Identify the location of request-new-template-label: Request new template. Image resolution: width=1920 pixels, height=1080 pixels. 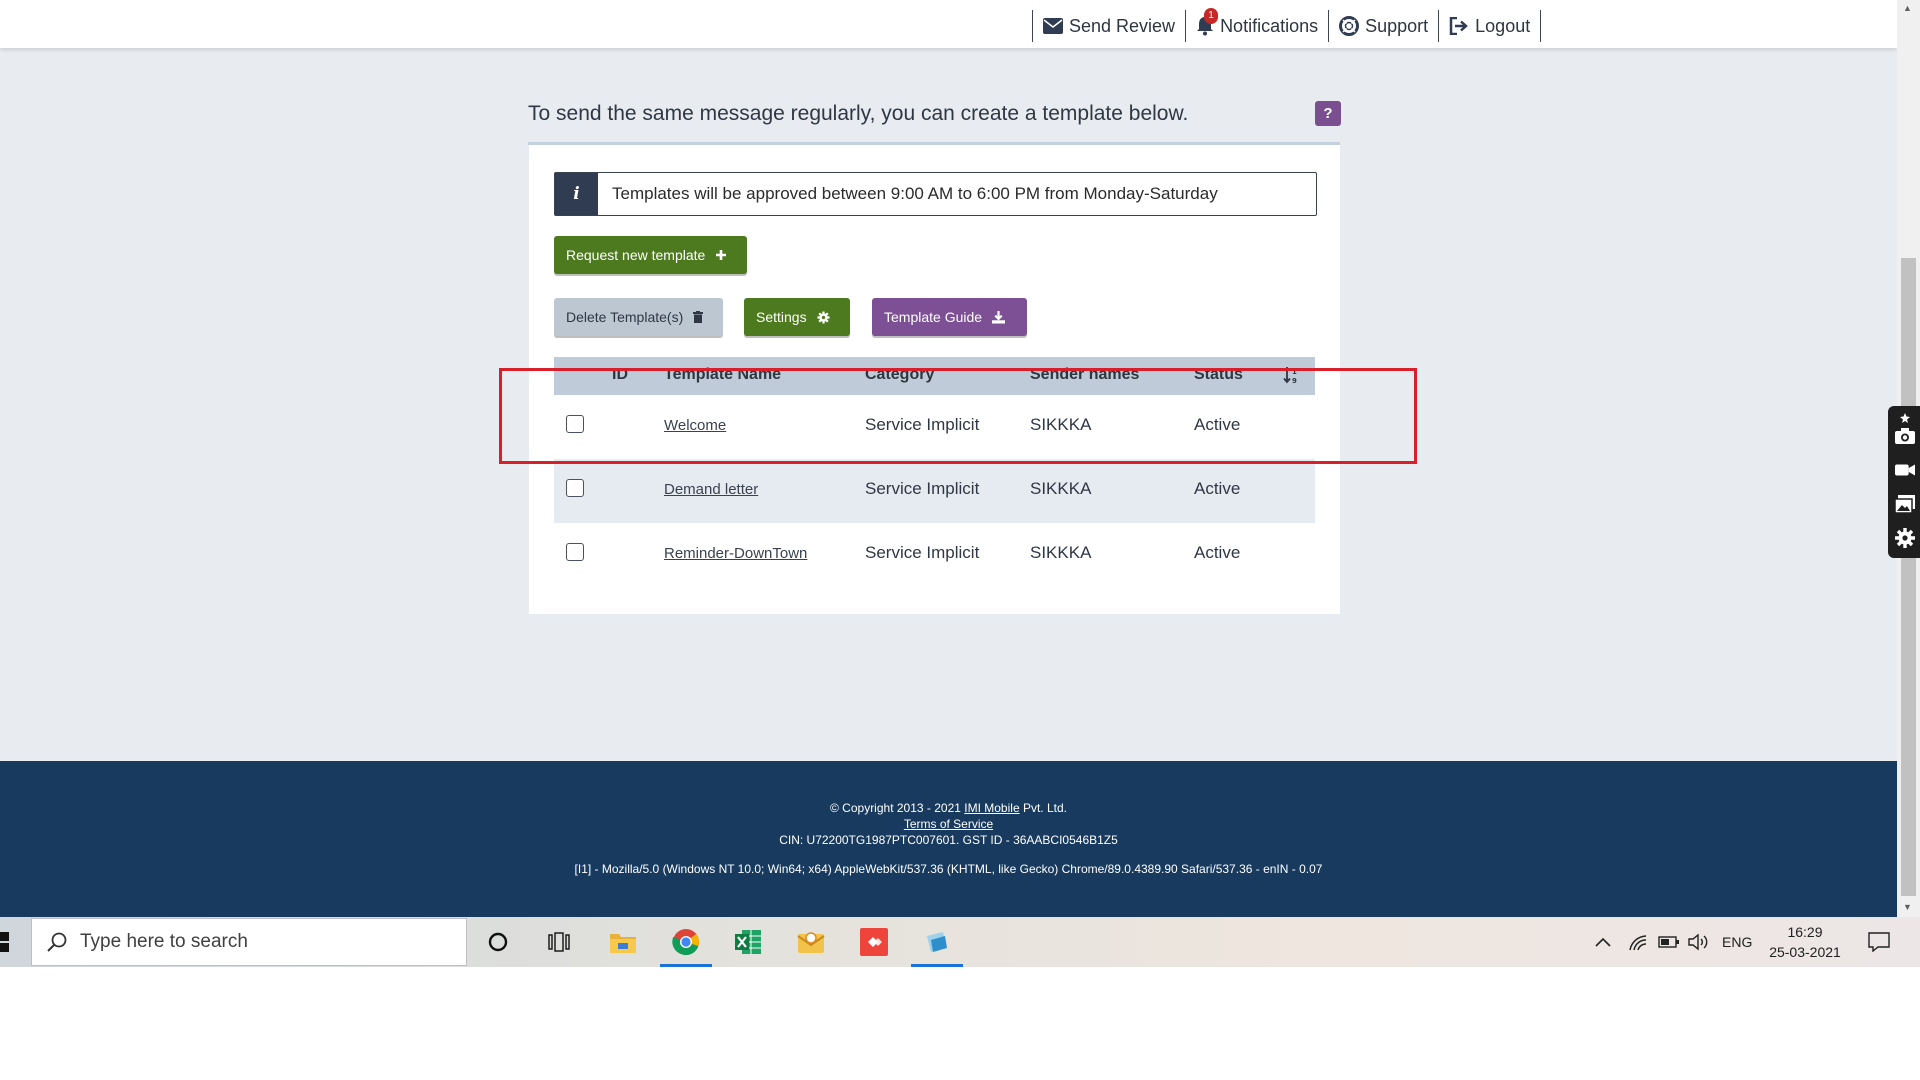
(636, 255).